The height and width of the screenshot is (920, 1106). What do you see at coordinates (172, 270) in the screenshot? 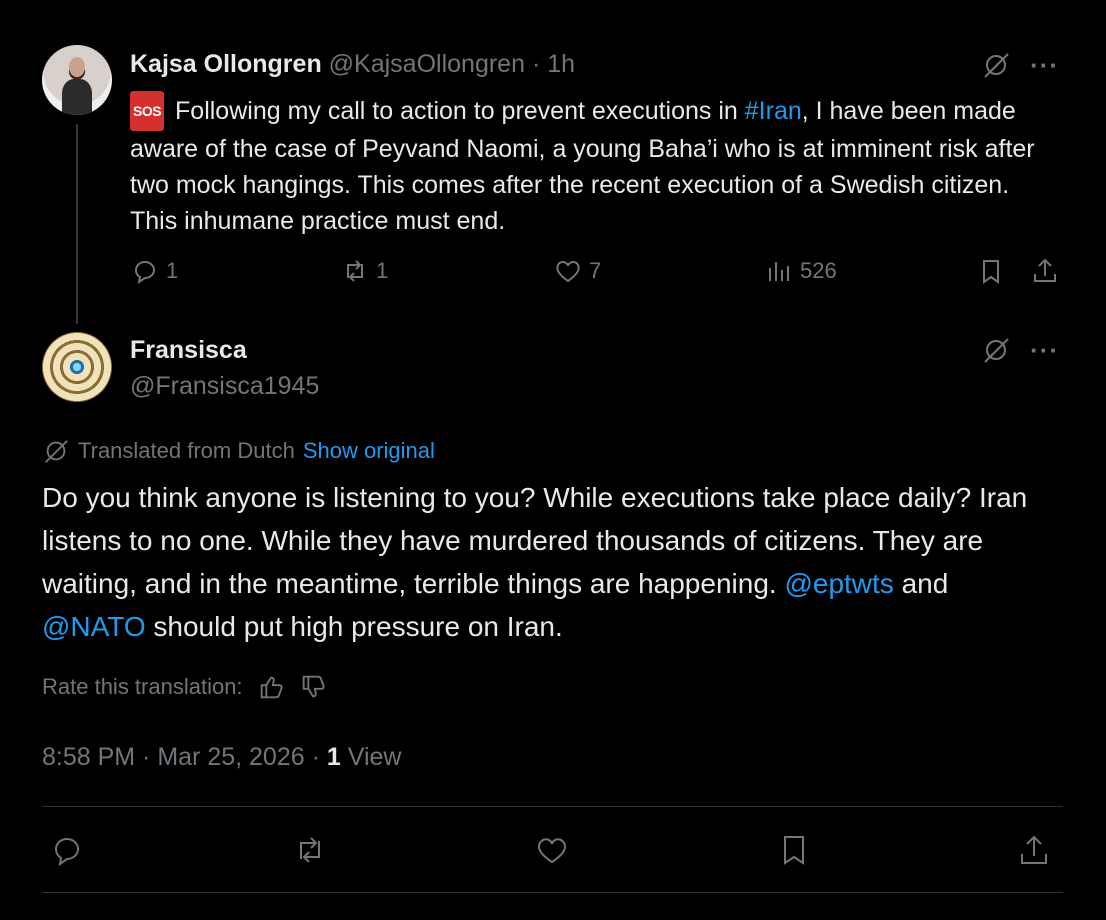
I see `reply-count: 1` at bounding box center [172, 270].